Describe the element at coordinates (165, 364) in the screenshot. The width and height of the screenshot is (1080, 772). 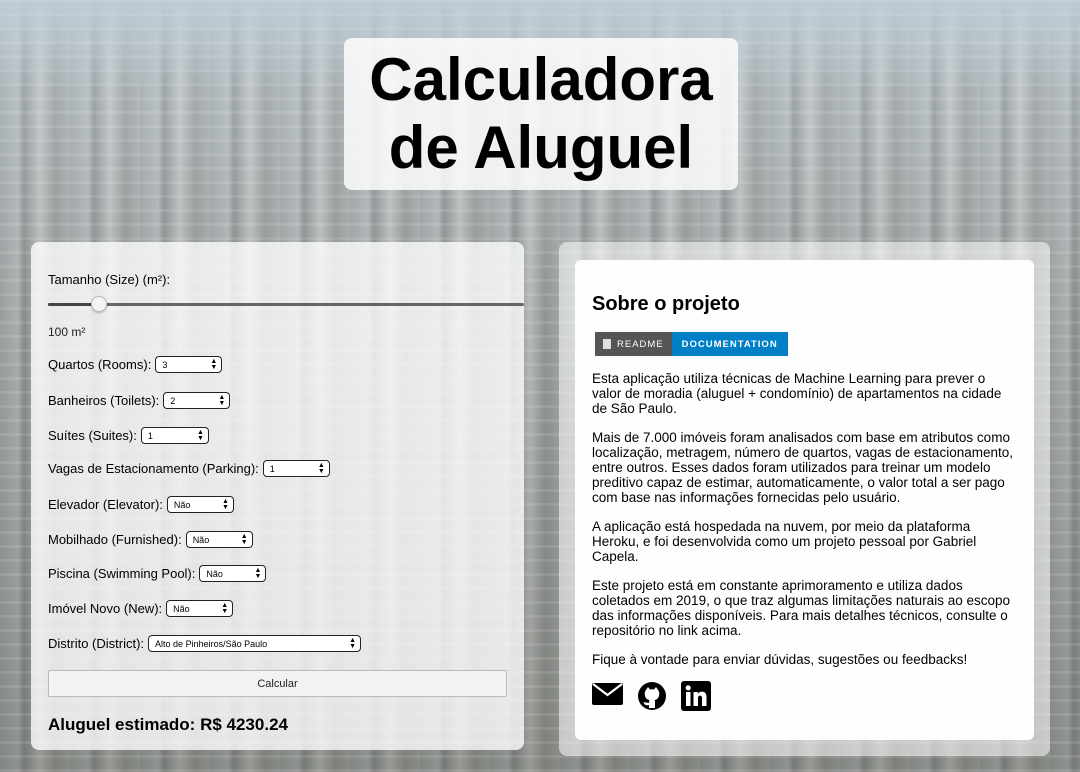
I see `rooms-select-value: 3` at that location.